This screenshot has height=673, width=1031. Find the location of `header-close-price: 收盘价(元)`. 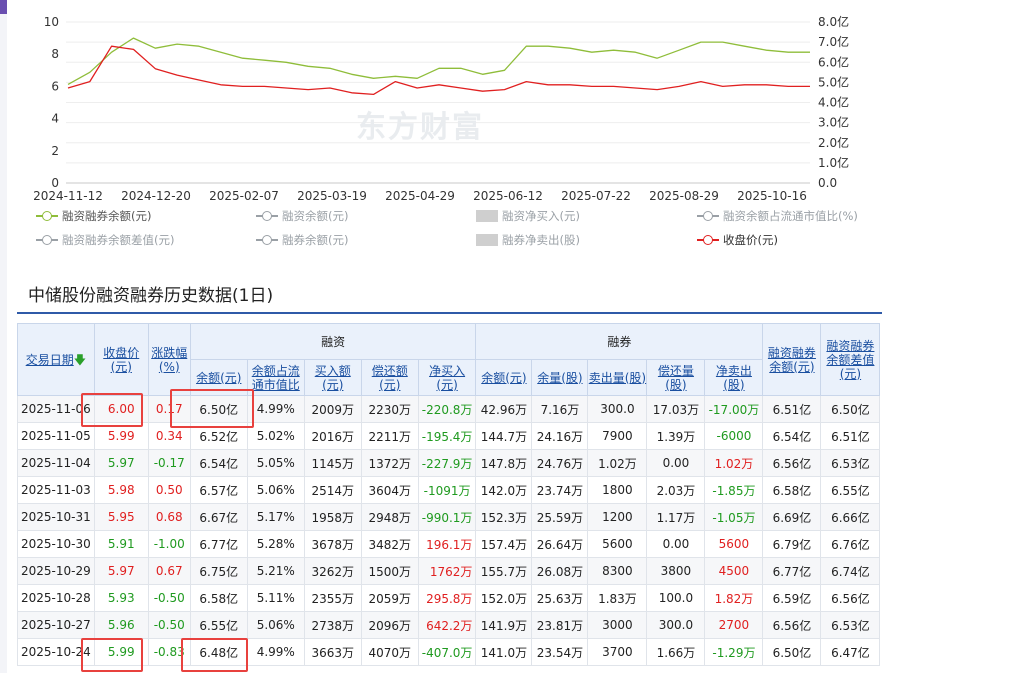

header-close-price: 收盘价(元) is located at coordinates (121, 359).